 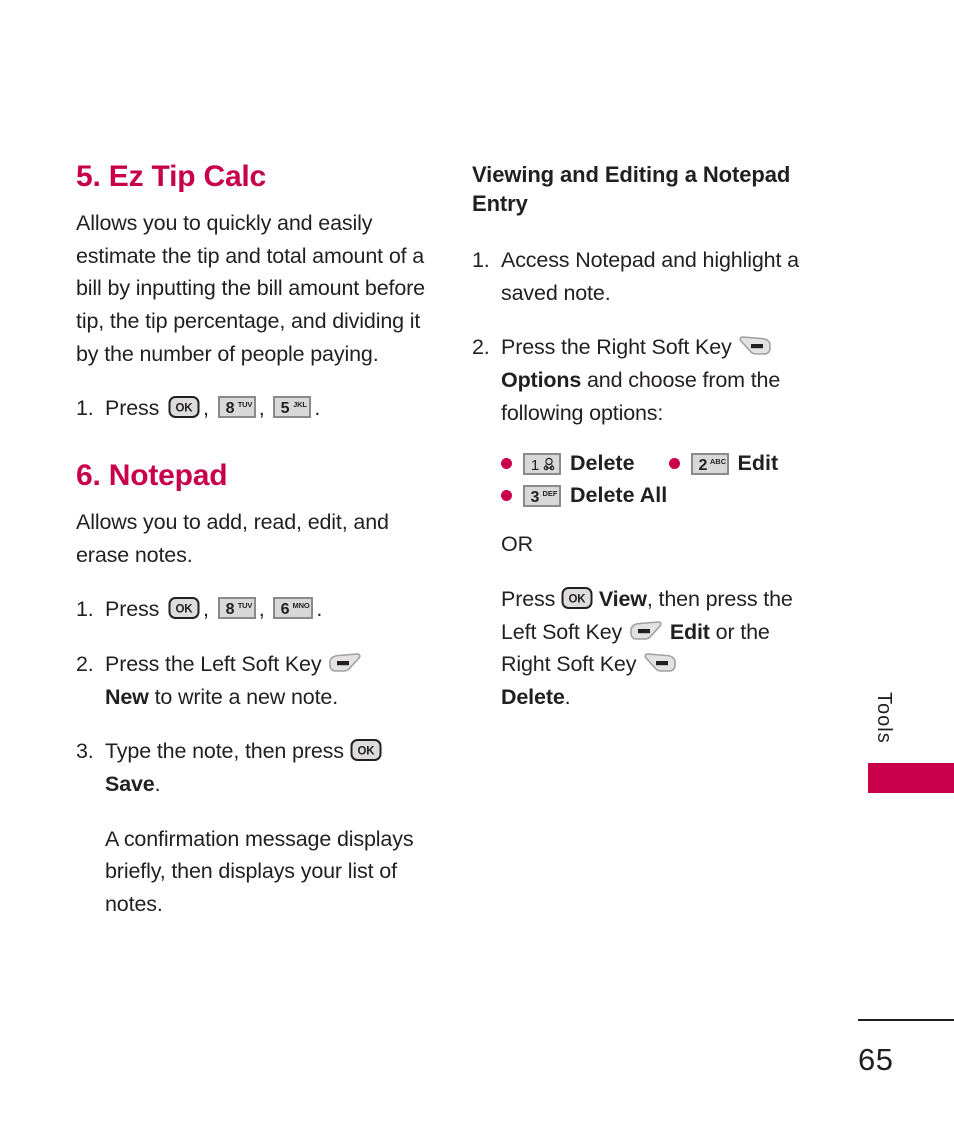 I want to click on ok-key-label-view: View, so click(x=622, y=599).